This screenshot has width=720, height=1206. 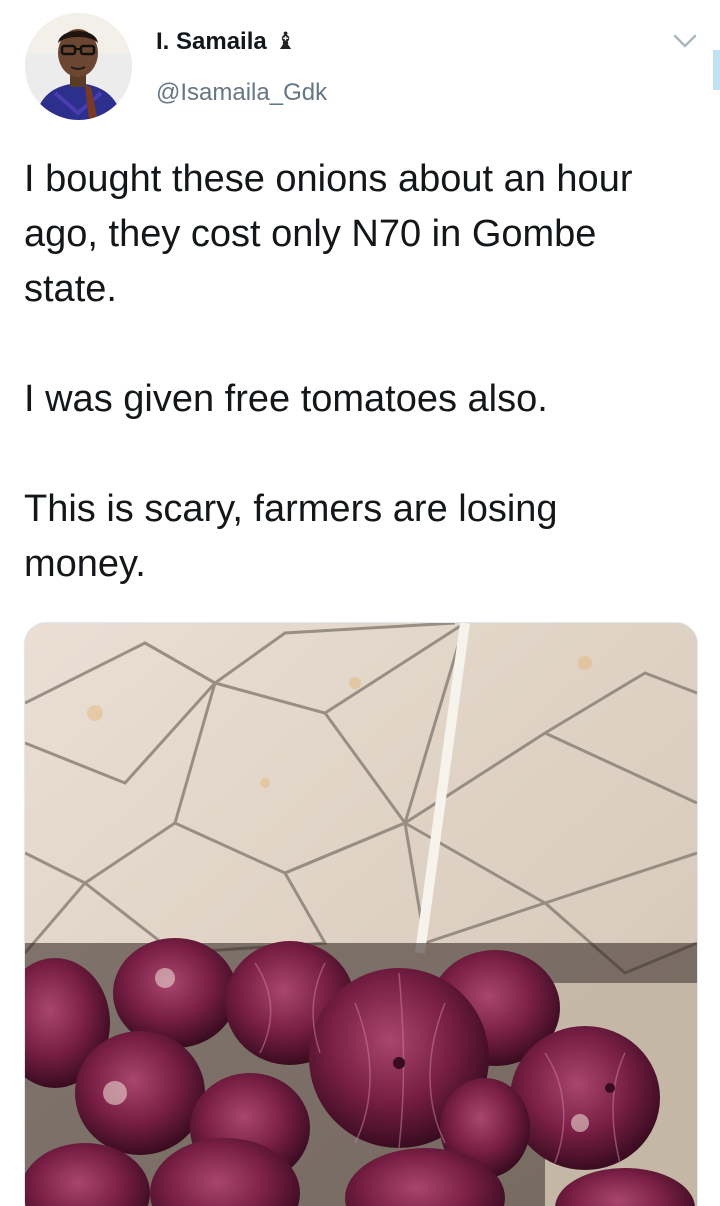 What do you see at coordinates (285, 41) in the screenshot?
I see `chess-bishop-icon: ♝` at bounding box center [285, 41].